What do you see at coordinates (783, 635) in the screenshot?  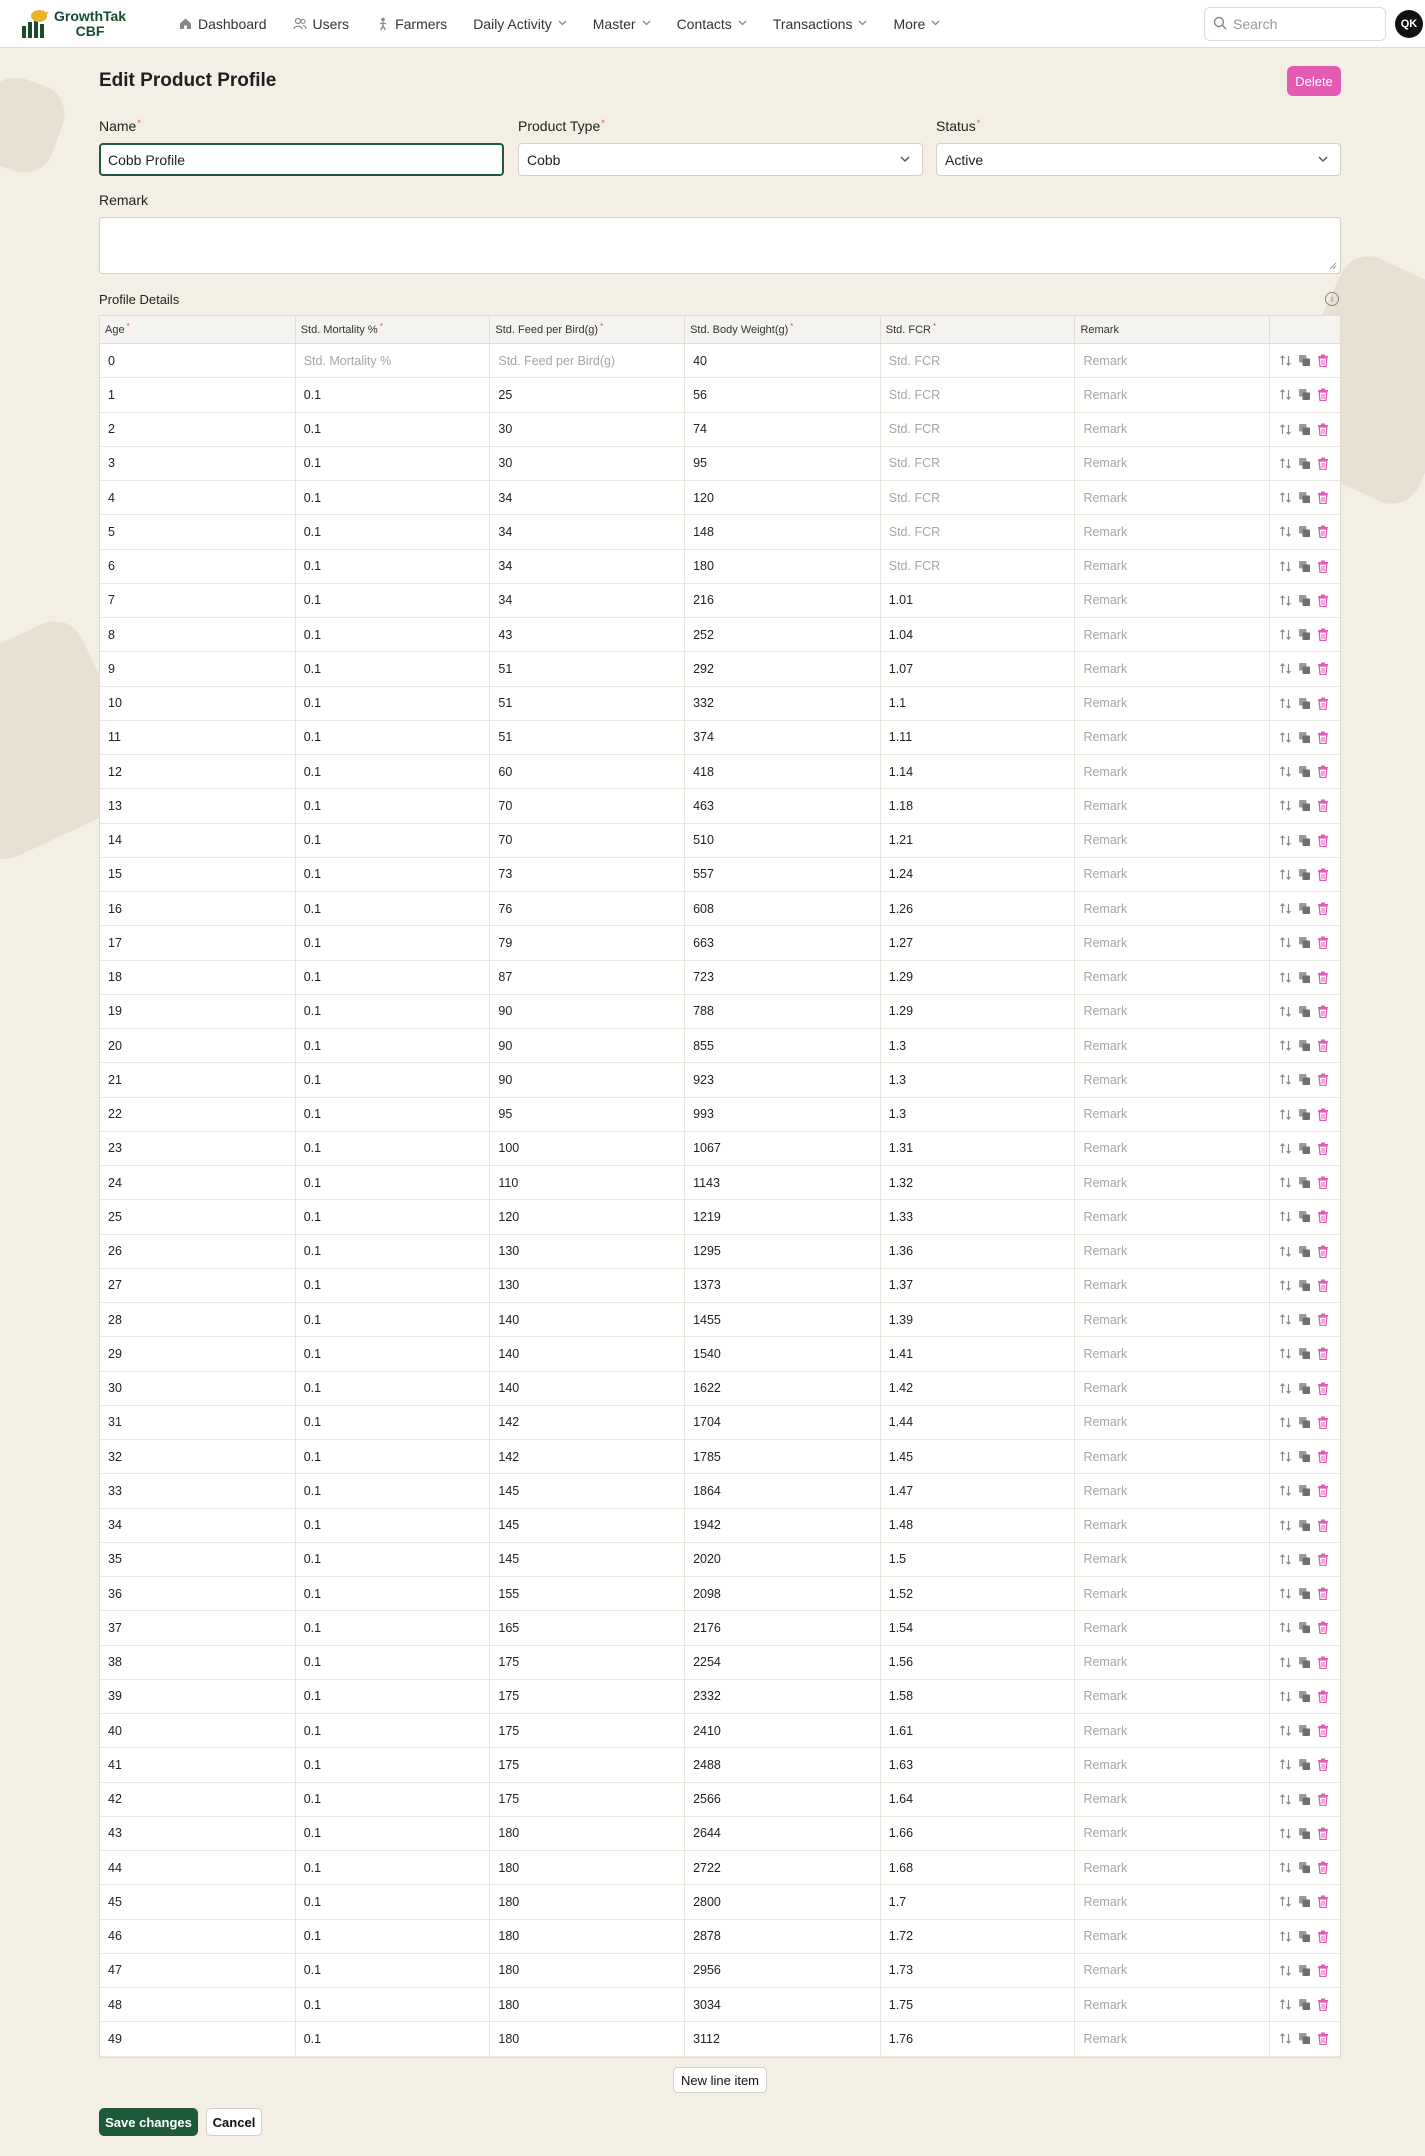 I see `body-weight-input: 252` at bounding box center [783, 635].